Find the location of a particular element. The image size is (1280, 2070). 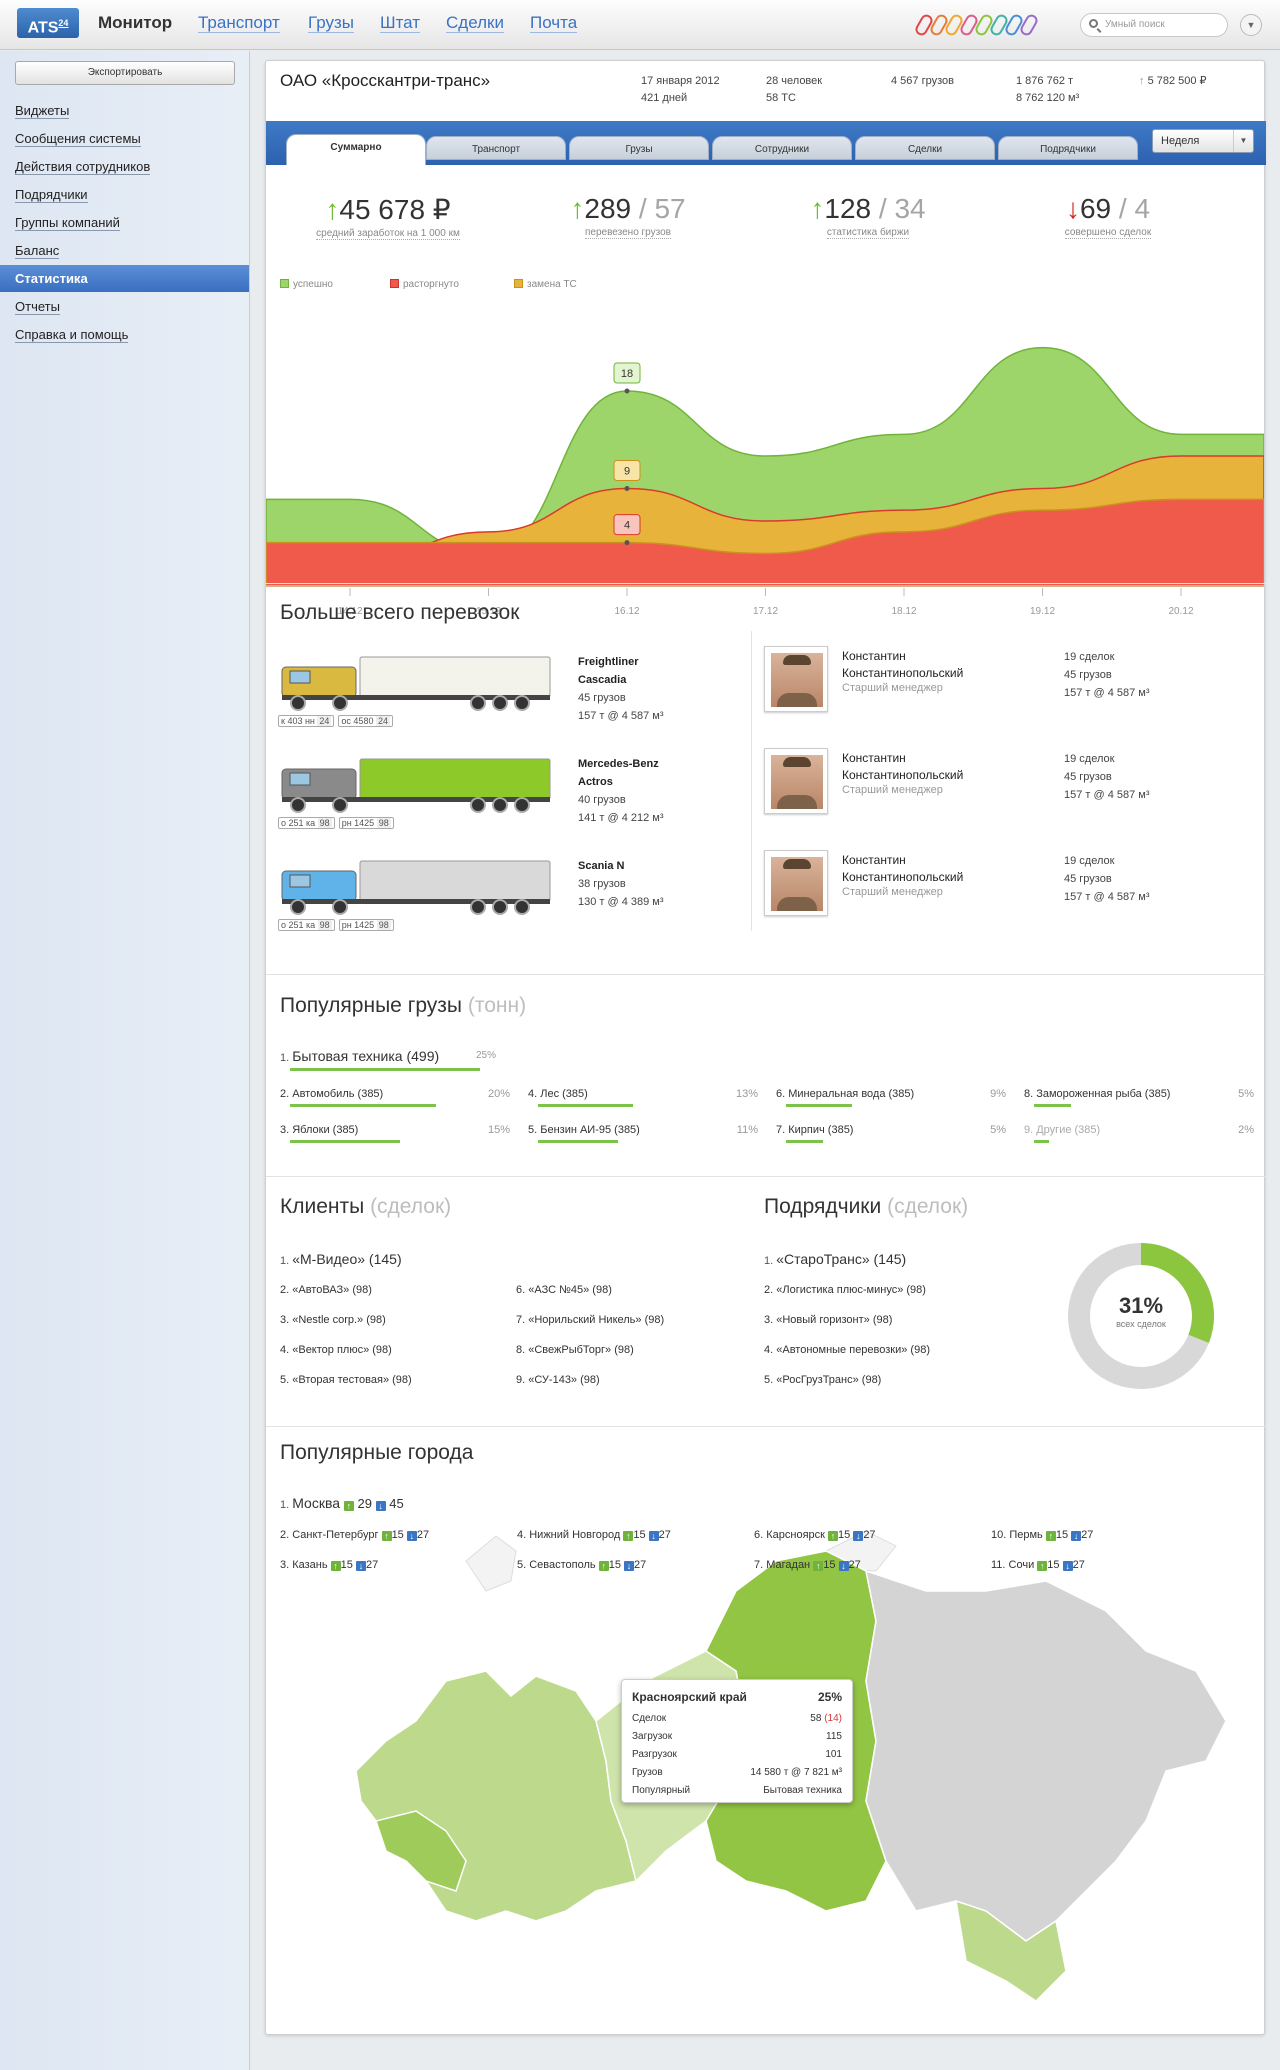

rank: 1. is located at coordinates (286, 1058).